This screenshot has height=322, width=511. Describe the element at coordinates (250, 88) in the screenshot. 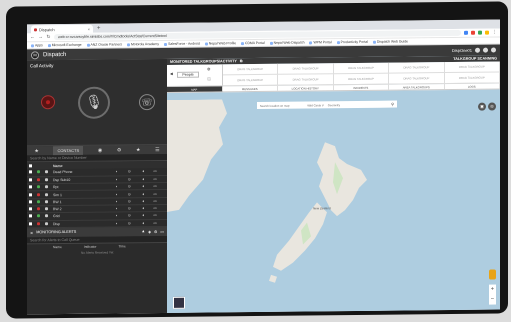

I see `tab-messages: MESSAGES` at that location.